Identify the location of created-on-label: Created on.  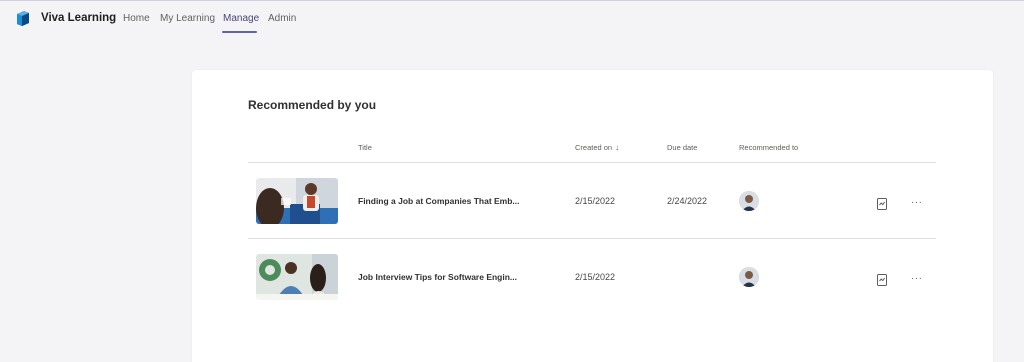
(594, 147).